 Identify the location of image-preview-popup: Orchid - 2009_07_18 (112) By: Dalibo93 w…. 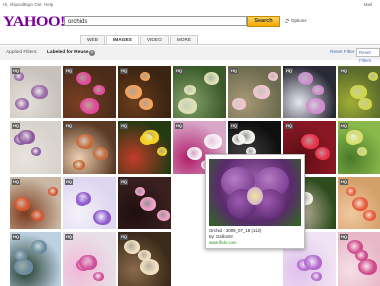
(255, 201).